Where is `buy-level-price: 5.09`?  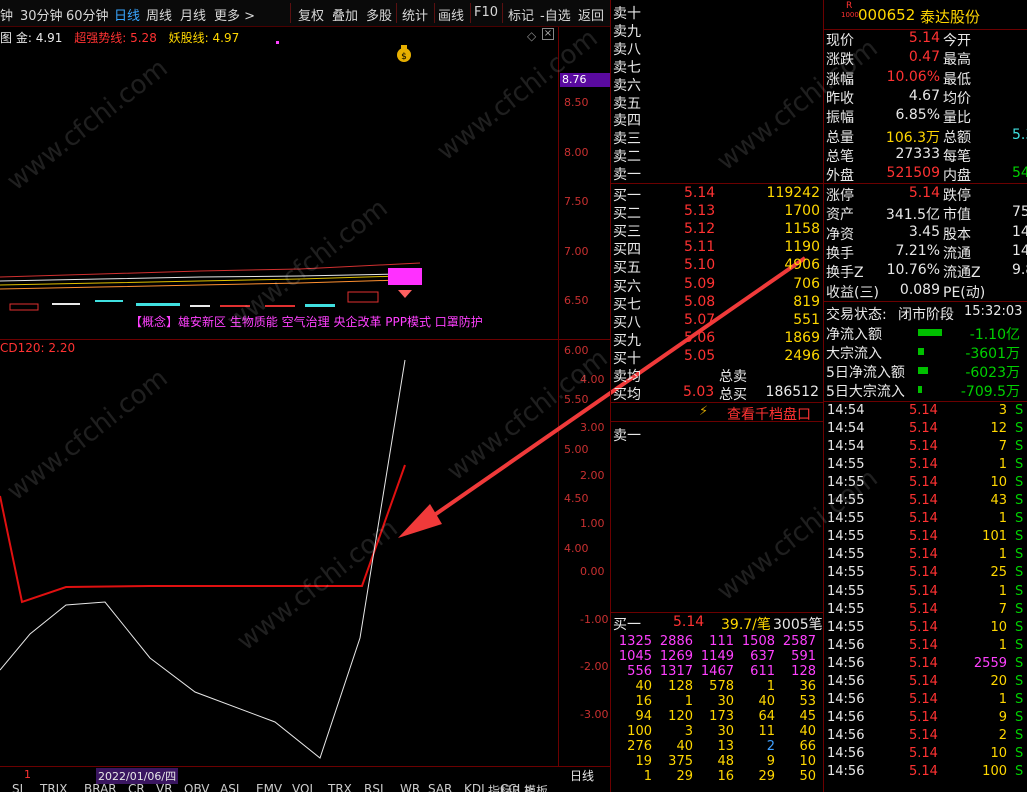
buy-level-price: 5.09 is located at coordinates (700, 283).